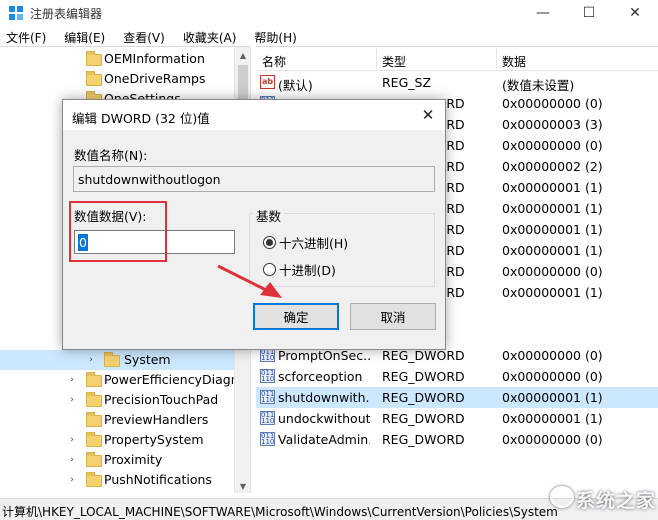 The image size is (658, 520). I want to click on value-name: scforceoption, so click(320, 376).